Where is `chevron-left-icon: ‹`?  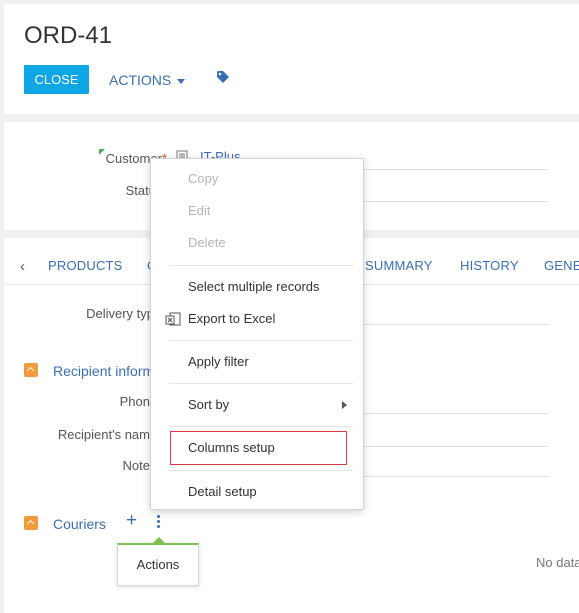 chevron-left-icon: ‹ is located at coordinates (22, 266).